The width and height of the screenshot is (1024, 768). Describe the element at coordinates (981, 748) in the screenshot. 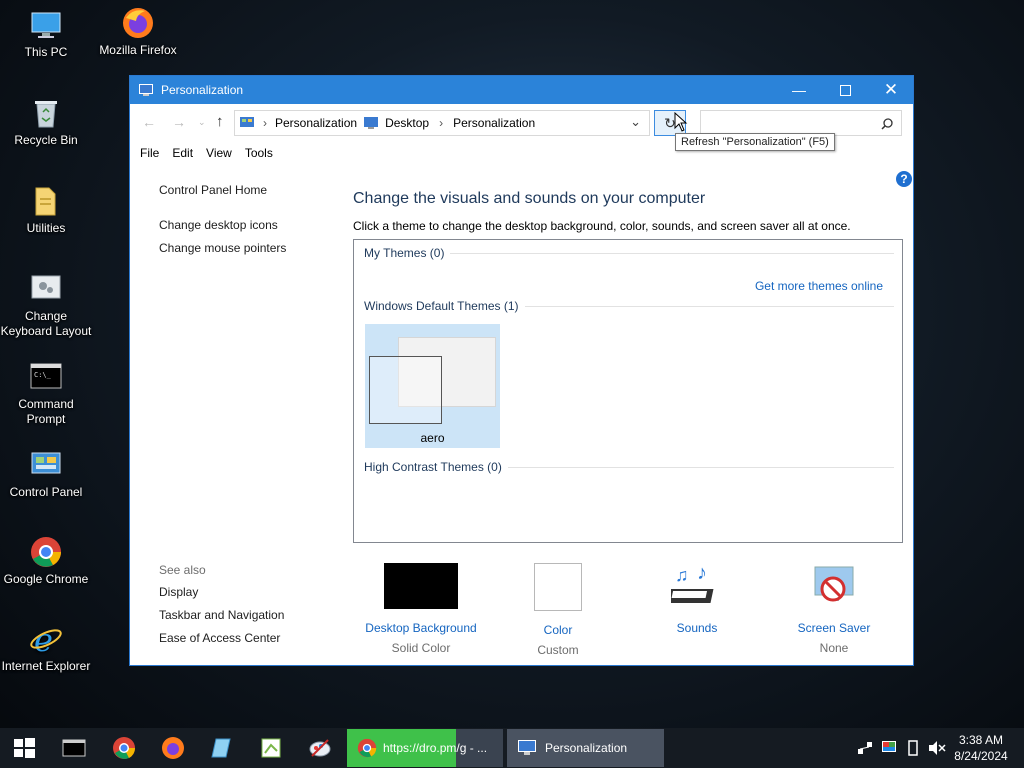

I see `clock: 3:38 AM 8/24/2024` at that location.